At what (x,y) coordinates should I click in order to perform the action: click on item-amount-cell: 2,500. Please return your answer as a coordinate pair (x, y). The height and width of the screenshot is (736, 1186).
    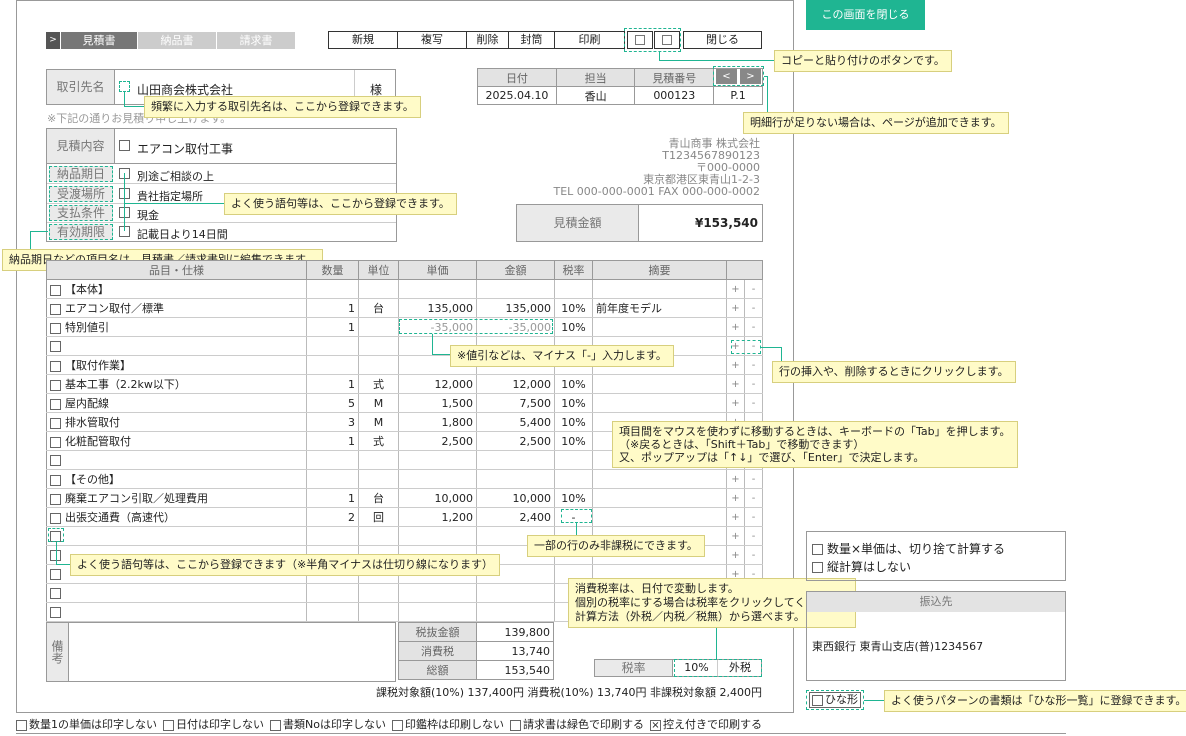
    Looking at the image, I should click on (515, 441).